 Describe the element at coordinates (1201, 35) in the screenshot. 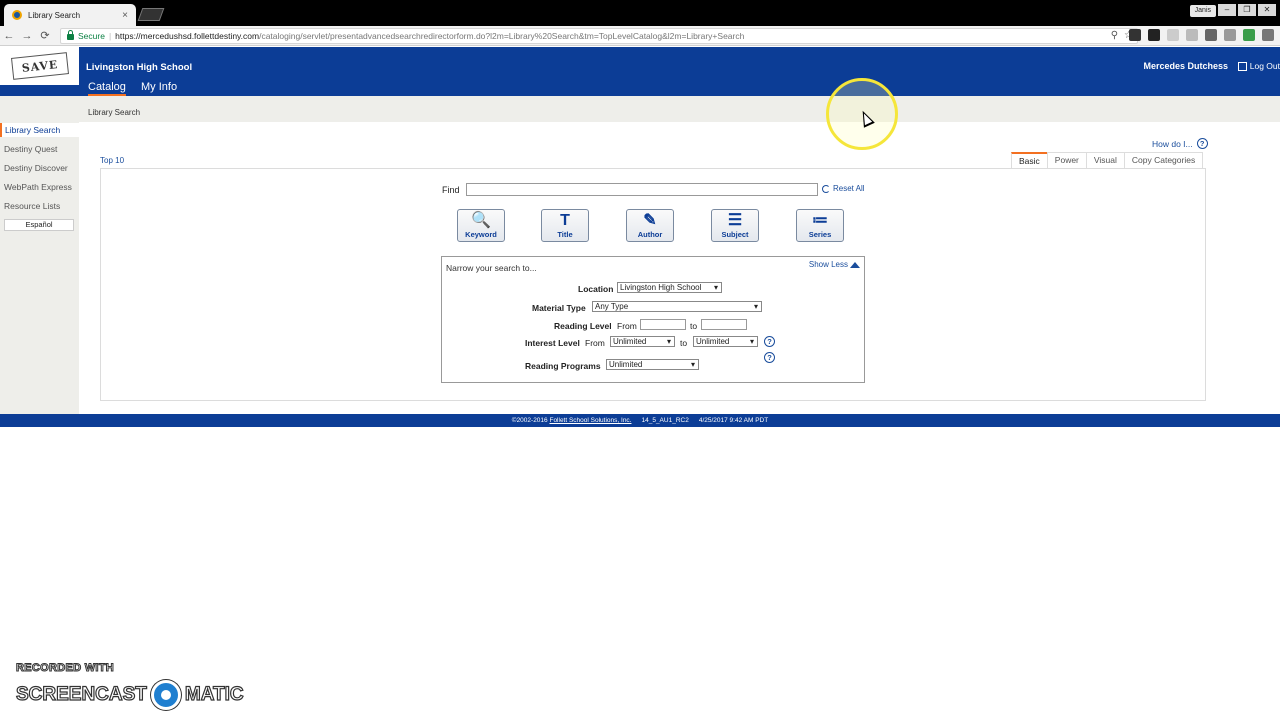

I see `extension-icons` at that location.